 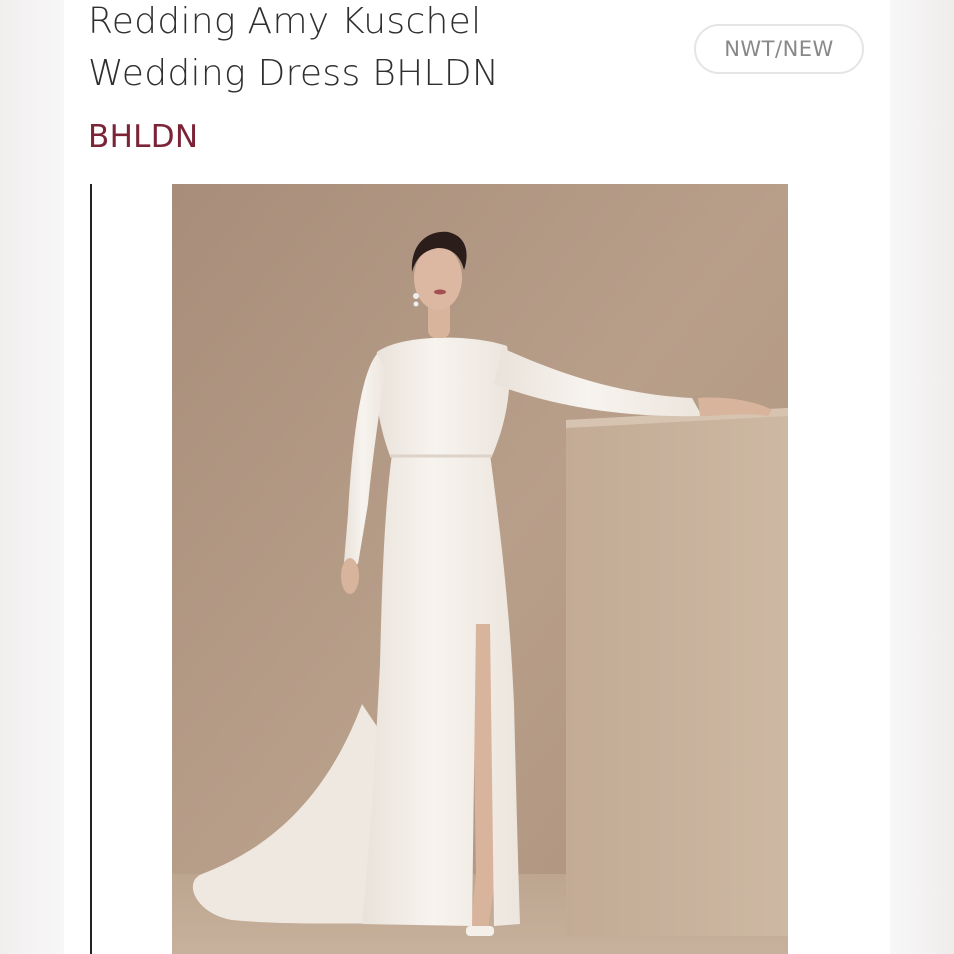 What do you see at coordinates (438, 278) in the screenshot?
I see `model-face` at bounding box center [438, 278].